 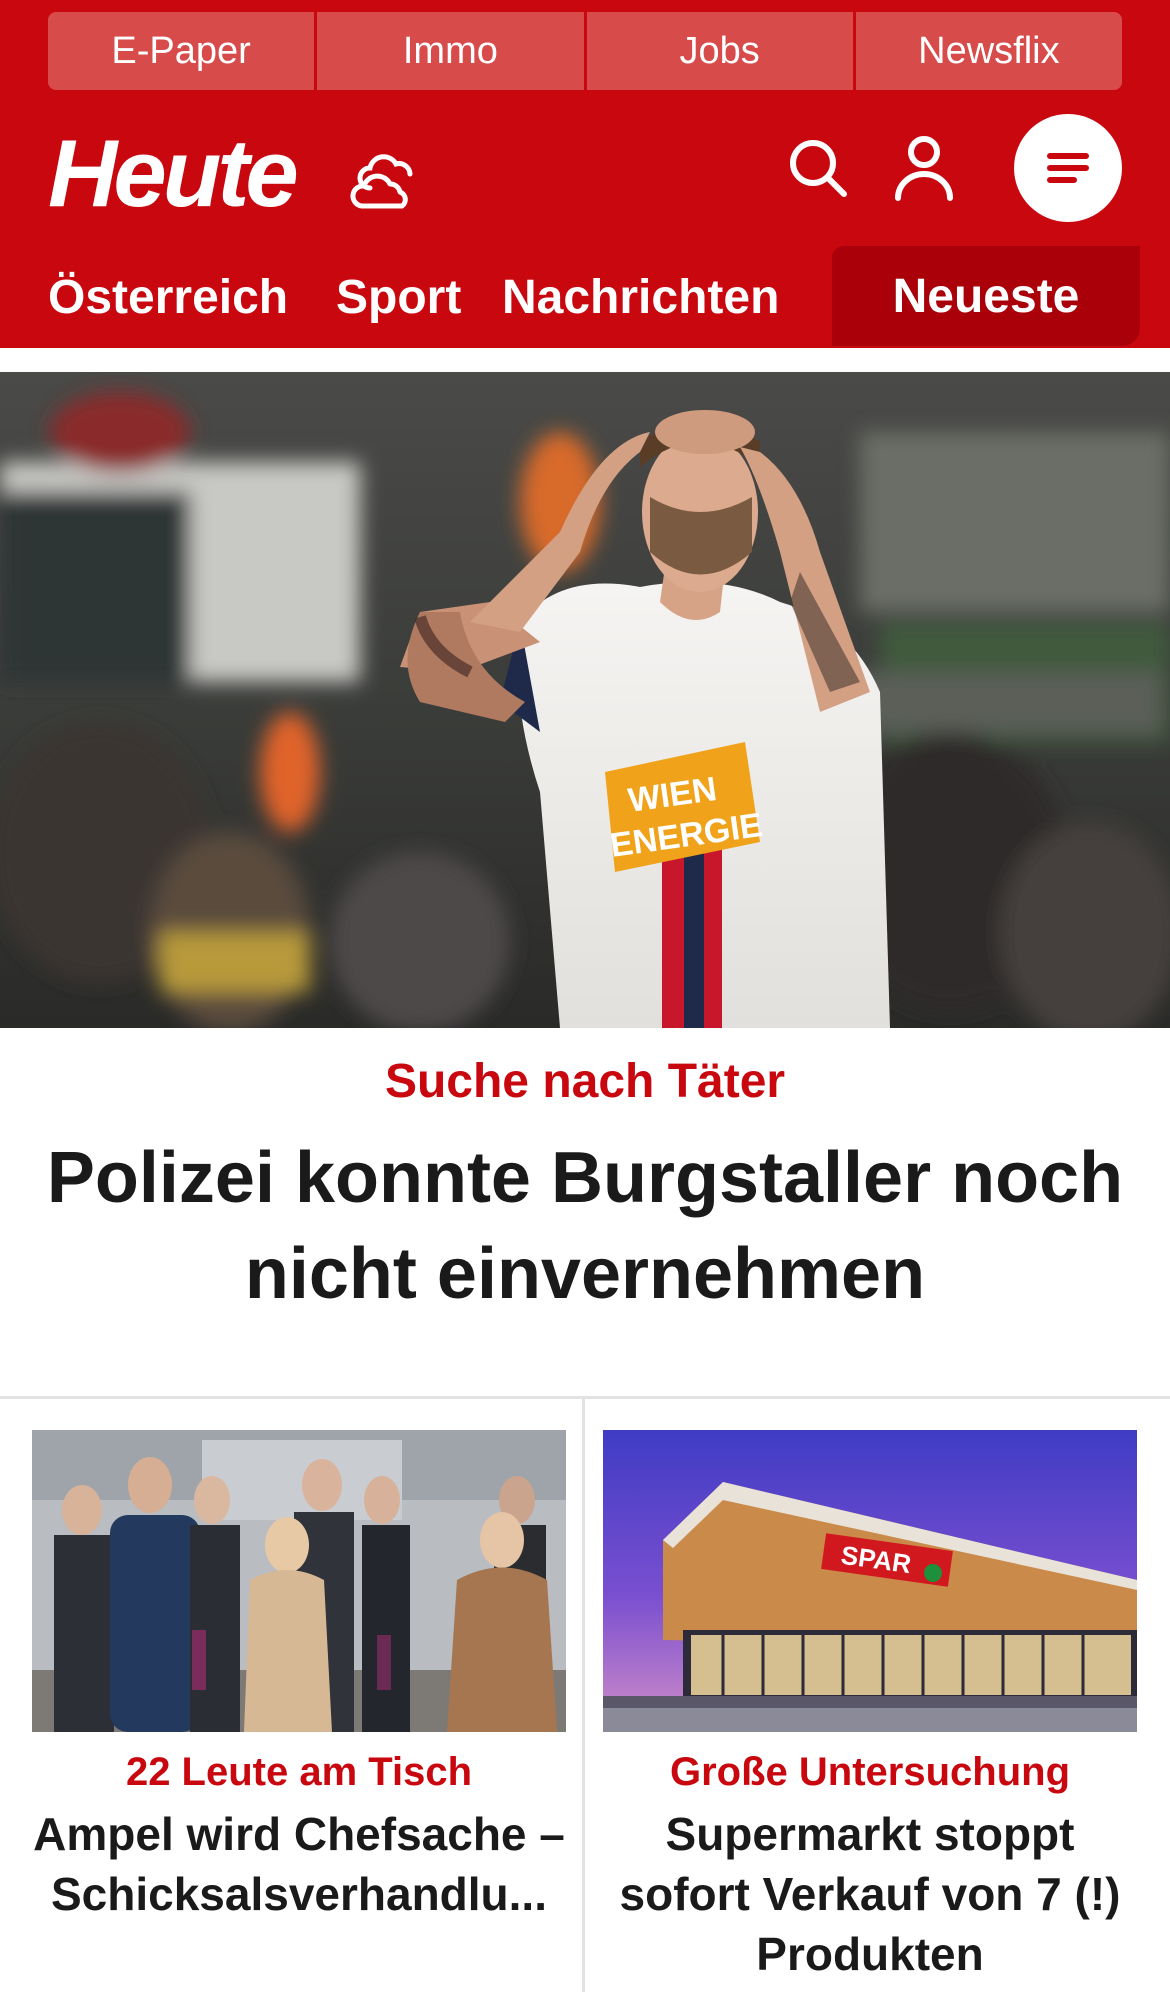 I want to click on top-navigation: E-Paper Immo Jobs Newsflix, so click(x=585, y=51).